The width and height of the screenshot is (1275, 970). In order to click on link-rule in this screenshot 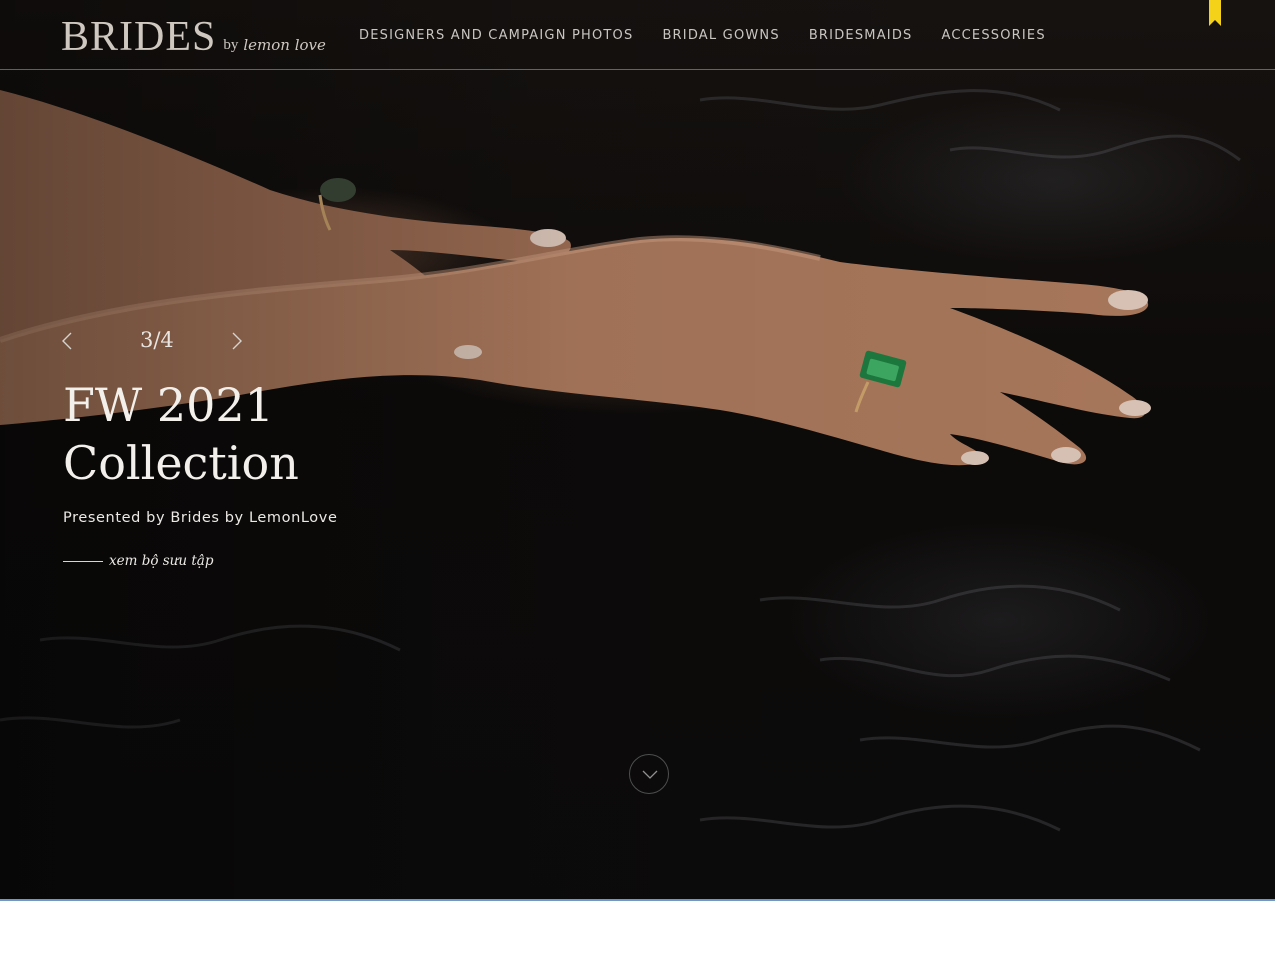, I will do `click(83, 561)`.